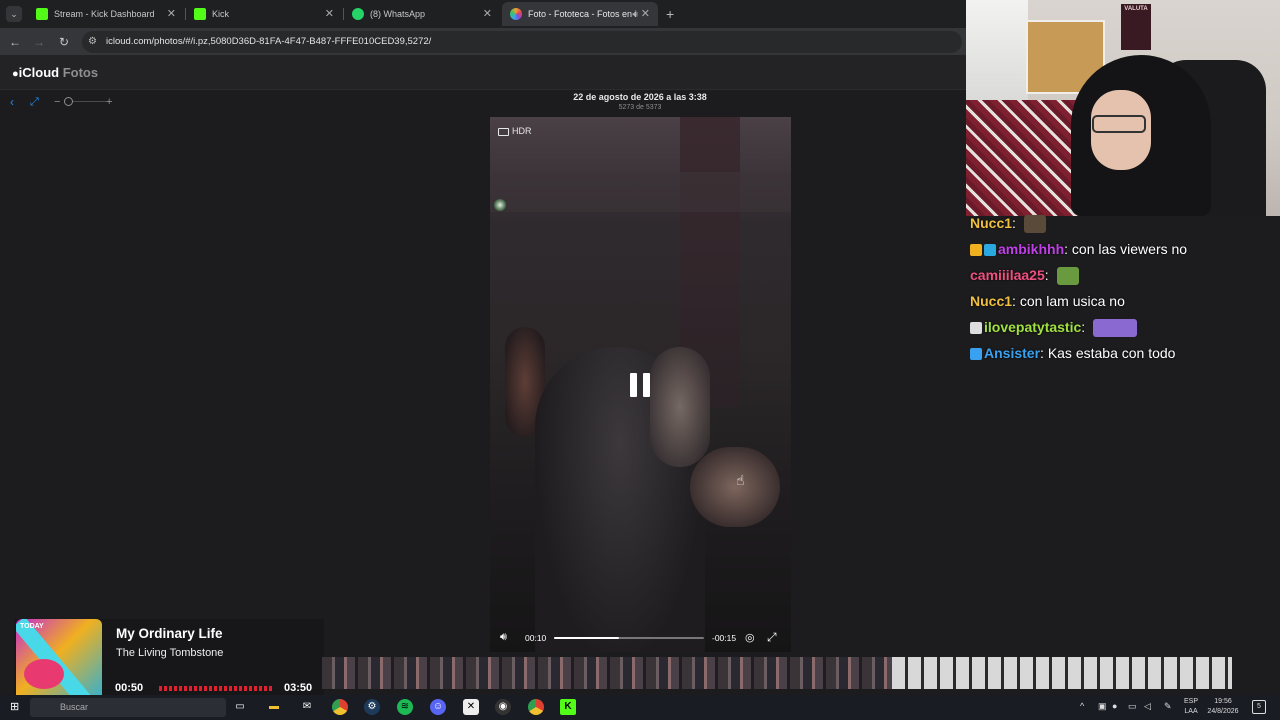 The width and height of the screenshot is (1280, 720). Describe the element at coordinates (635, 14) in the screenshot. I see `speaker-icon: 🔊︎` at that location.